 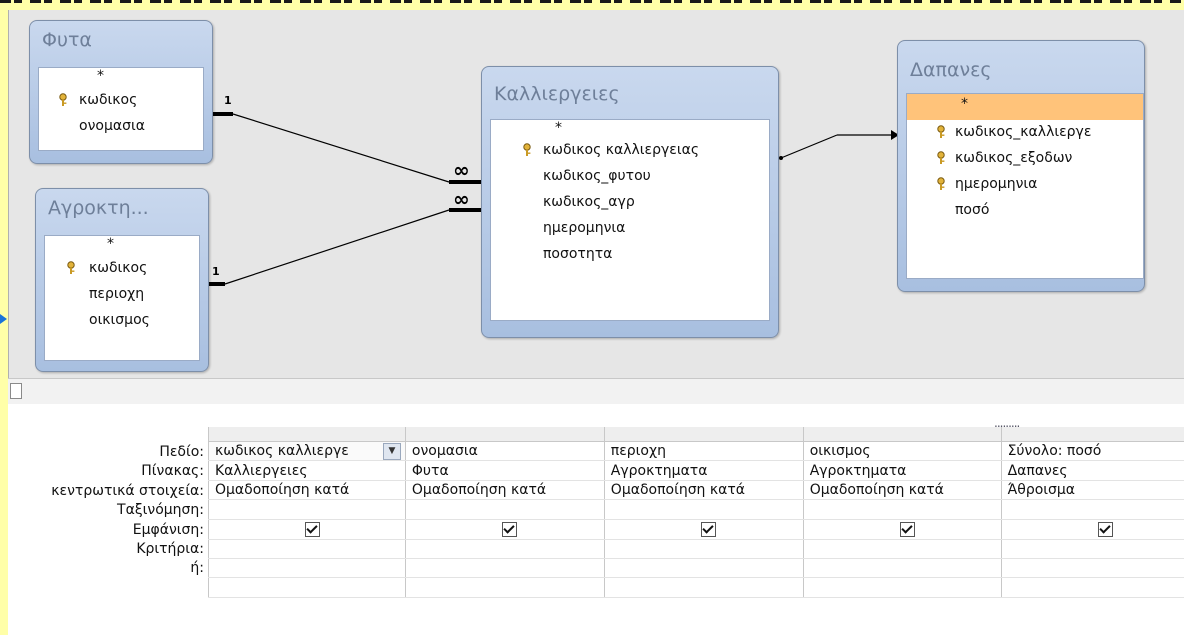 I want to click on field-cell: περιοχη, so click(x=703, y=451).